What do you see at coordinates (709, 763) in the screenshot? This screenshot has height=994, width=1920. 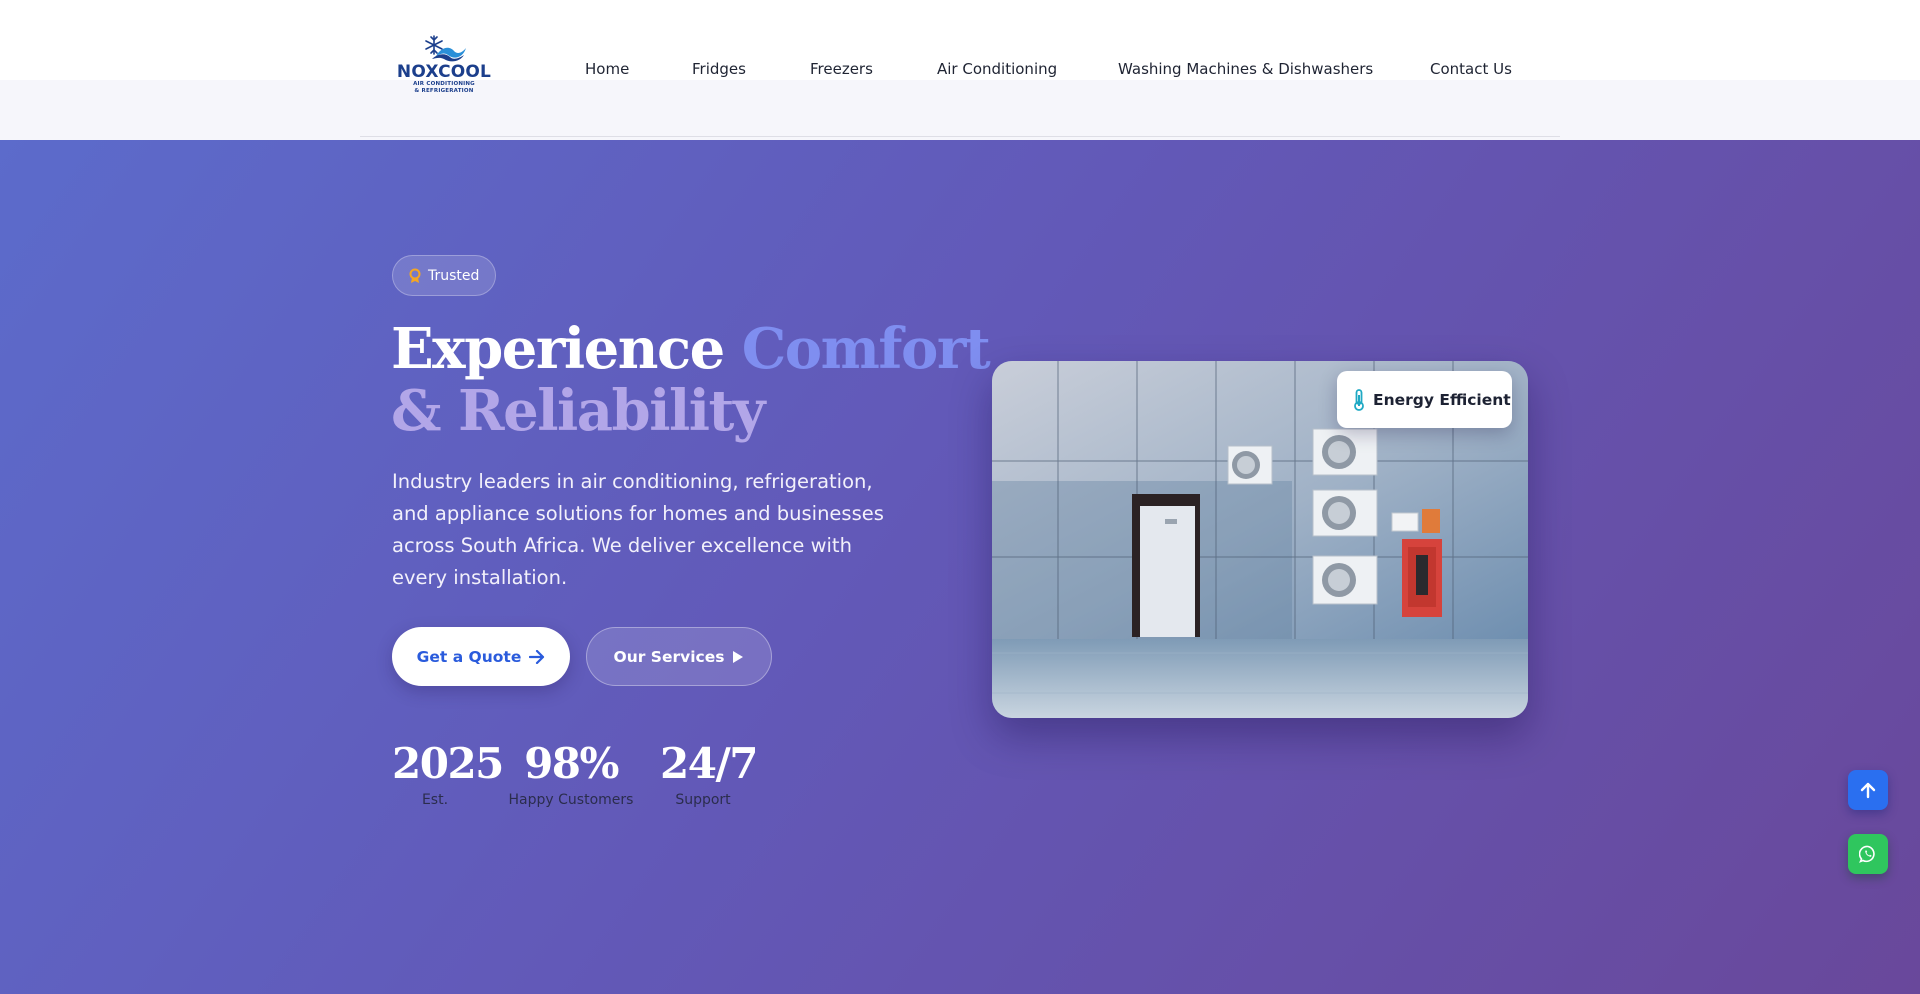 I see `stat-value: 24/7` at bounding box center [709, 763].